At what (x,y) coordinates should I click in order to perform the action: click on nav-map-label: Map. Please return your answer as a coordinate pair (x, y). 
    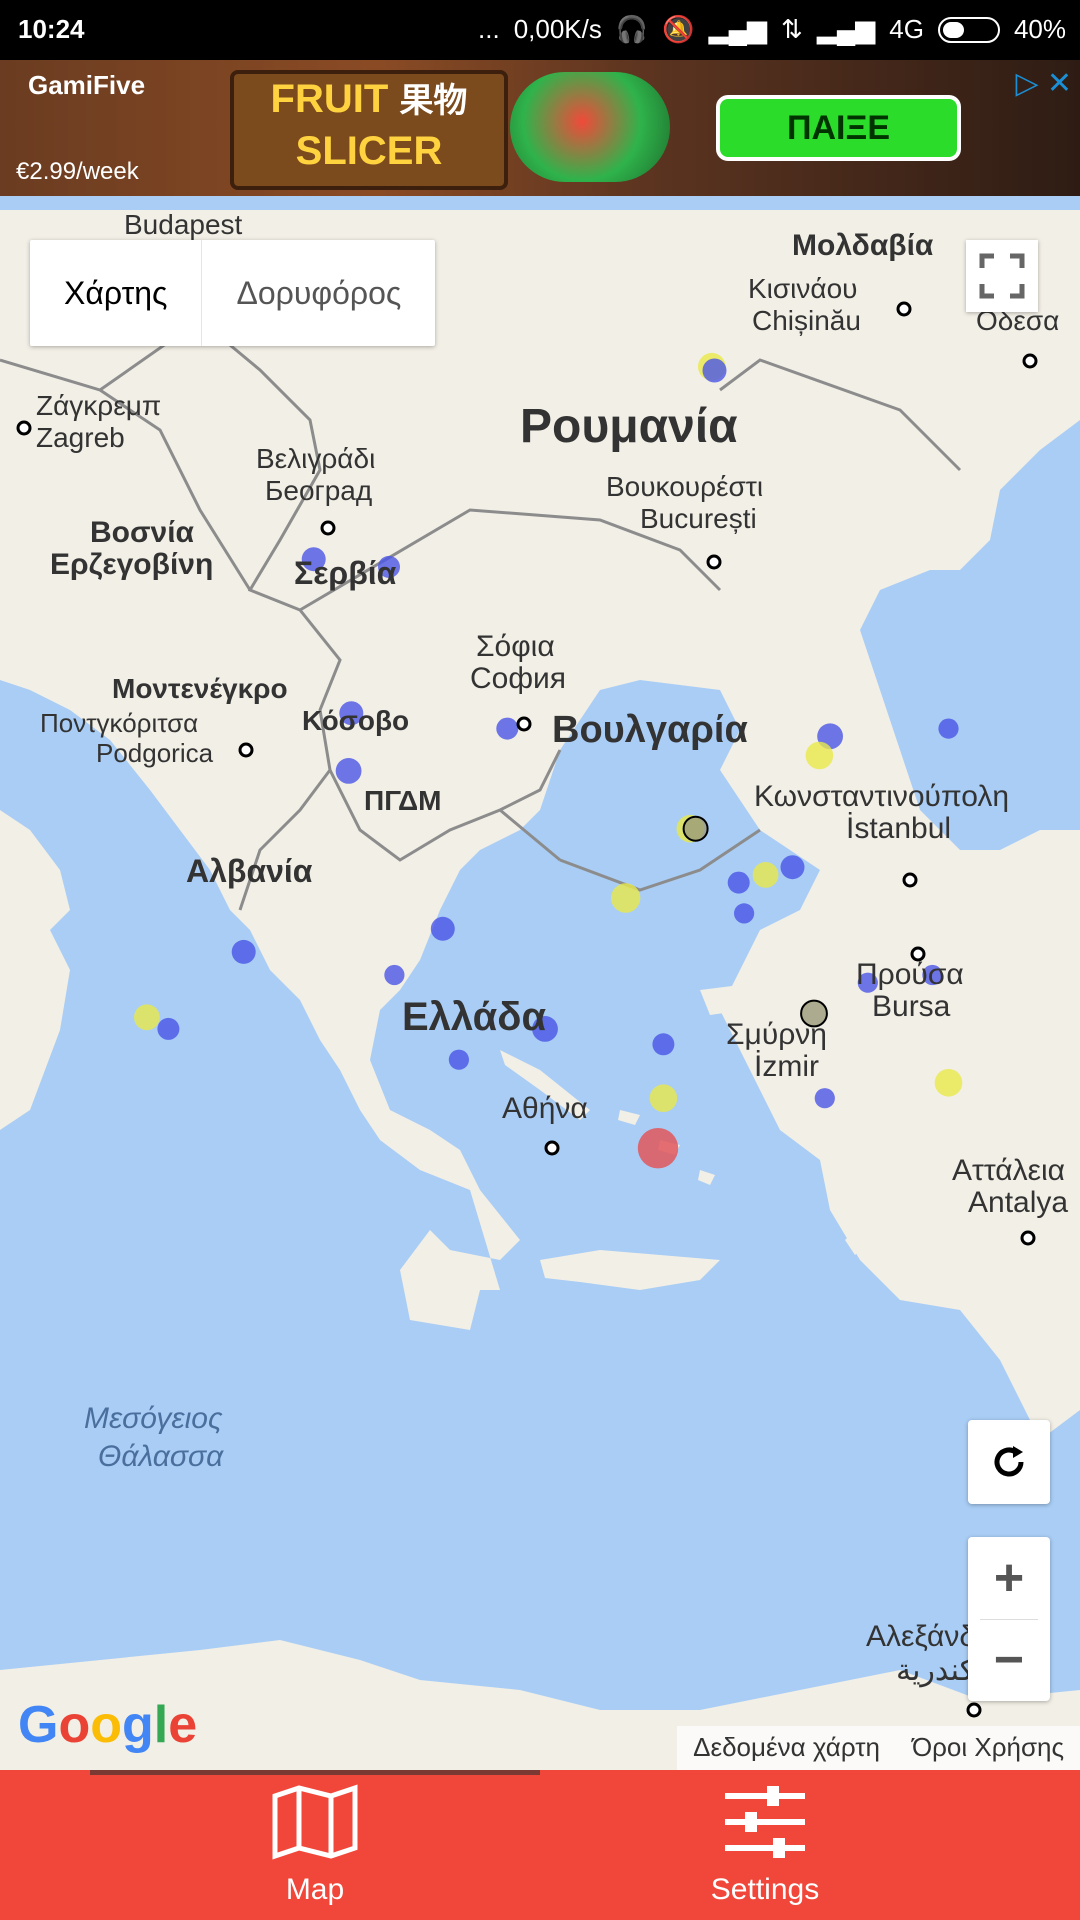
    Looking at the image, I should click on (315, 1889).